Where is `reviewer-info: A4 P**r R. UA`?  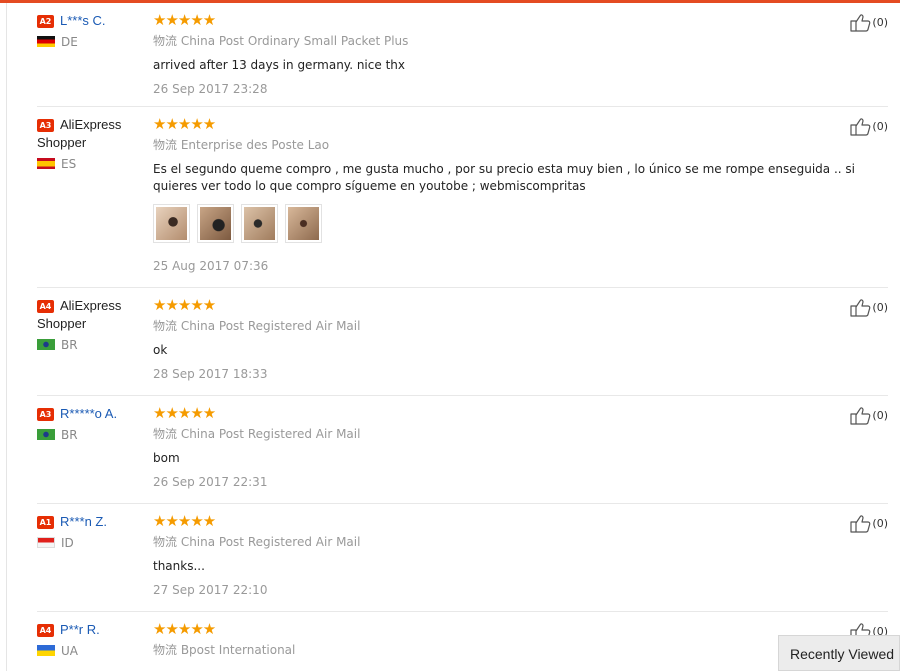
reviewer-info: A4 P**r R. UA is located at coordinates (92, 639).